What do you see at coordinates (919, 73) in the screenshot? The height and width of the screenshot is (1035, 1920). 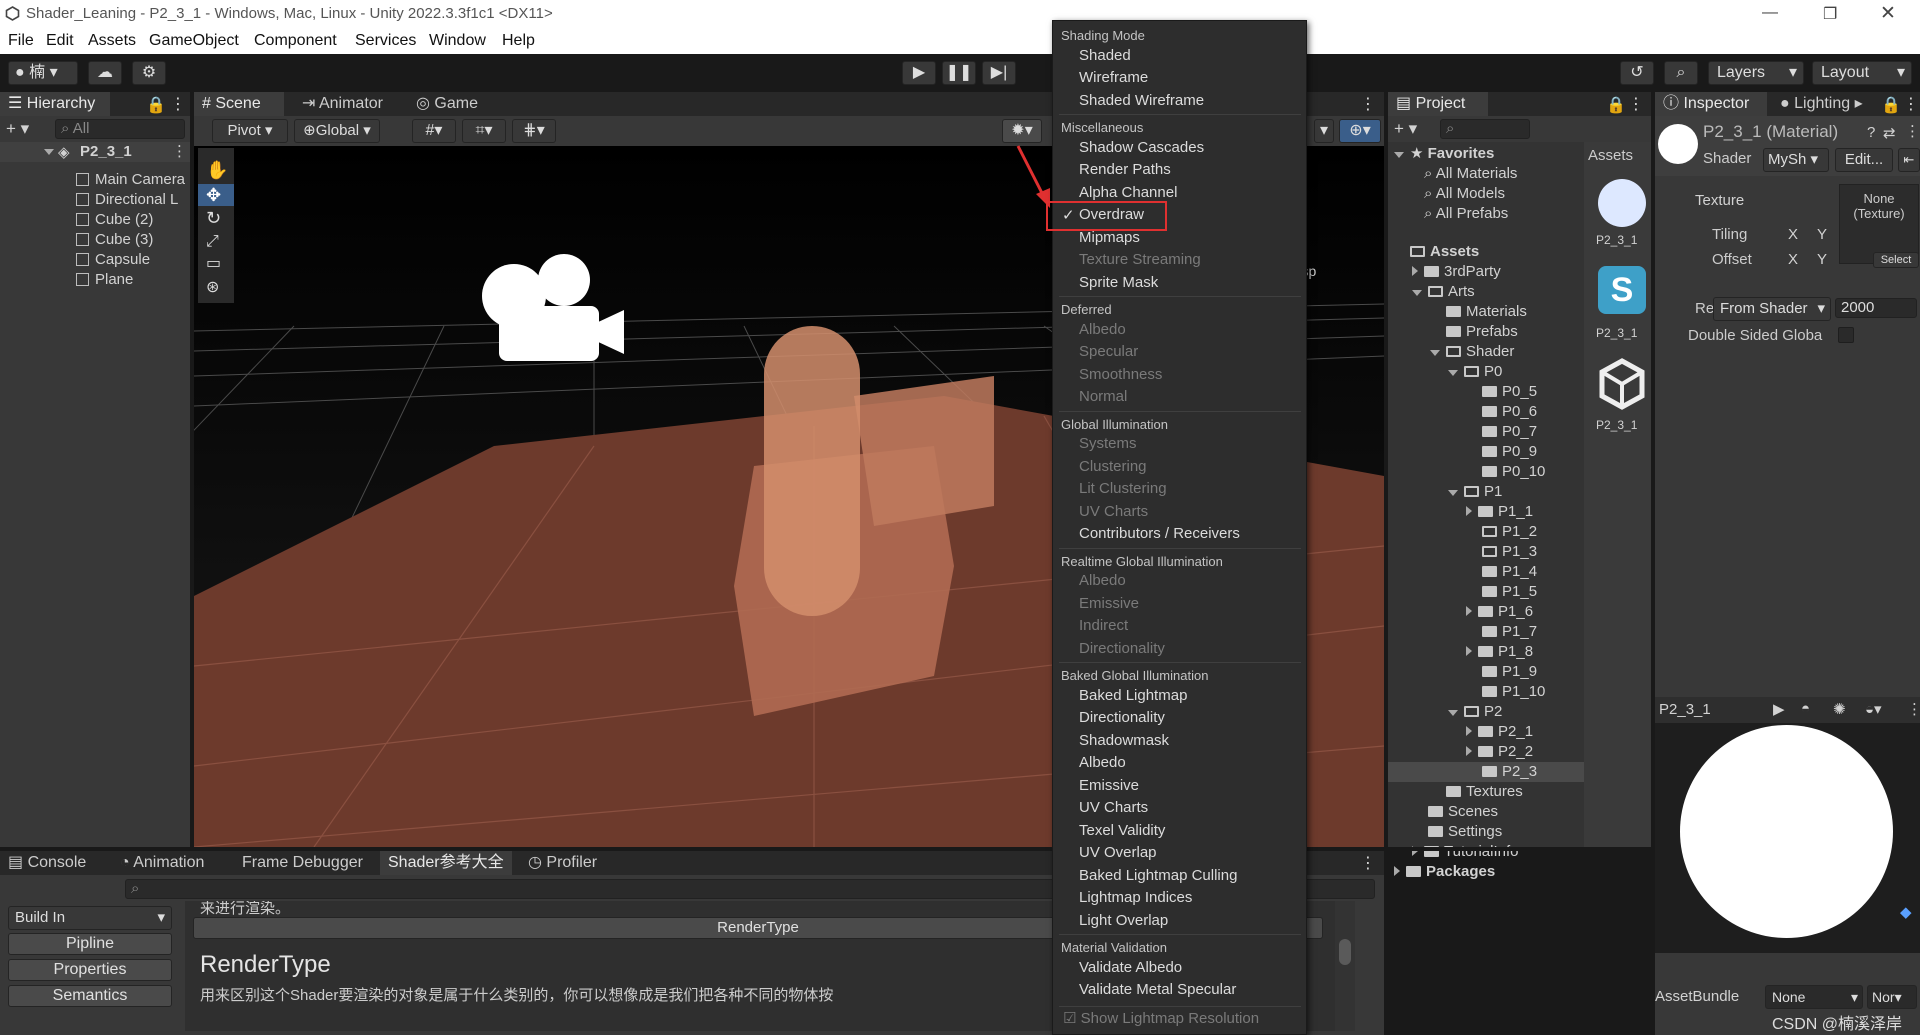 I see `play-button: ▶` at bounding box center [919, 73].